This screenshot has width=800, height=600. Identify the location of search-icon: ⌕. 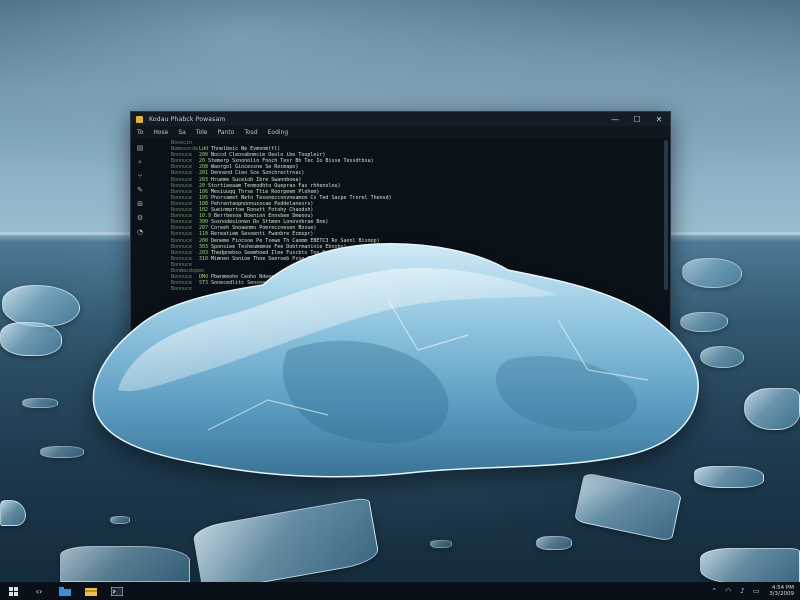
(140, 162).